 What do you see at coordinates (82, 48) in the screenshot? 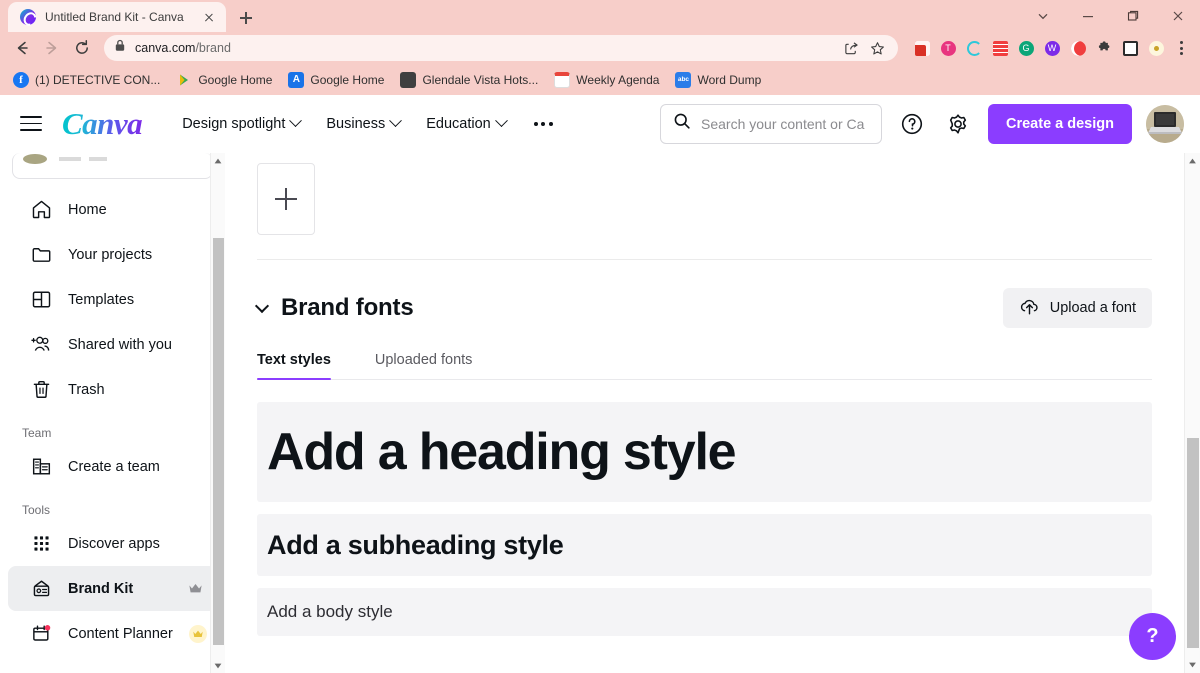
I see `reload-icon` at bounding box center [82, 48].